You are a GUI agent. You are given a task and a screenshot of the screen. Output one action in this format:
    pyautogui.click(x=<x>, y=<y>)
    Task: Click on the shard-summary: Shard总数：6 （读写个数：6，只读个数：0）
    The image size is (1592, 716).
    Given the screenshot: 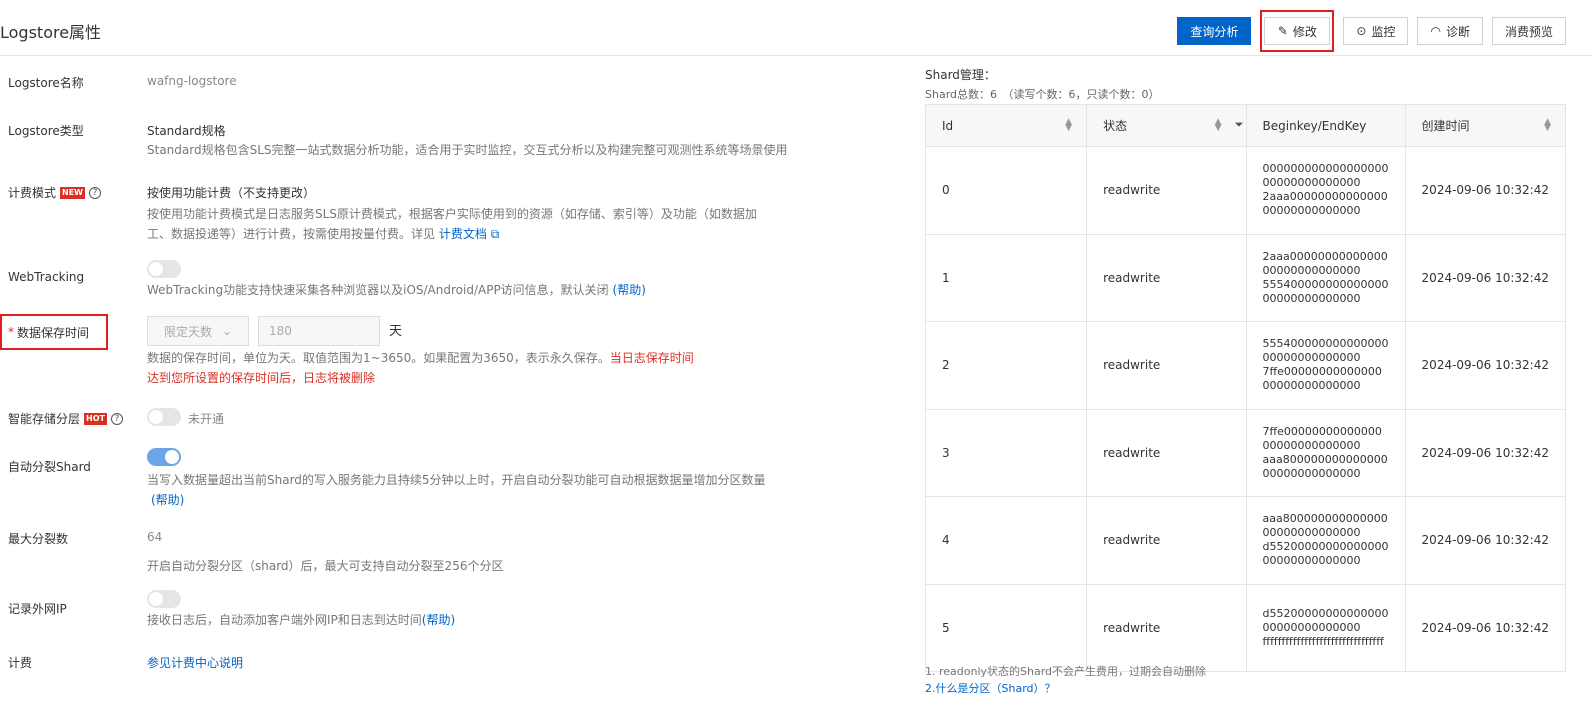 What is the action you would take?
    pyautogui.click(x=1042, y=94)
    